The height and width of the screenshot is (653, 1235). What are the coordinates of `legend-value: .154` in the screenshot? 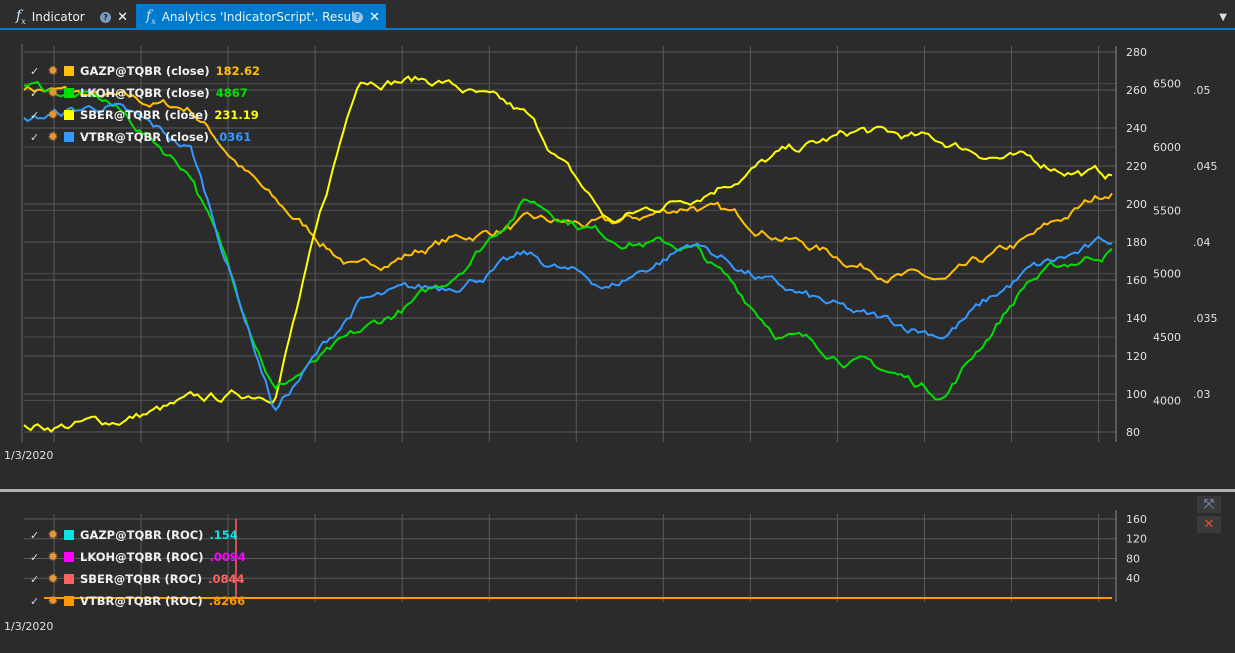 It's located at (223, 535).